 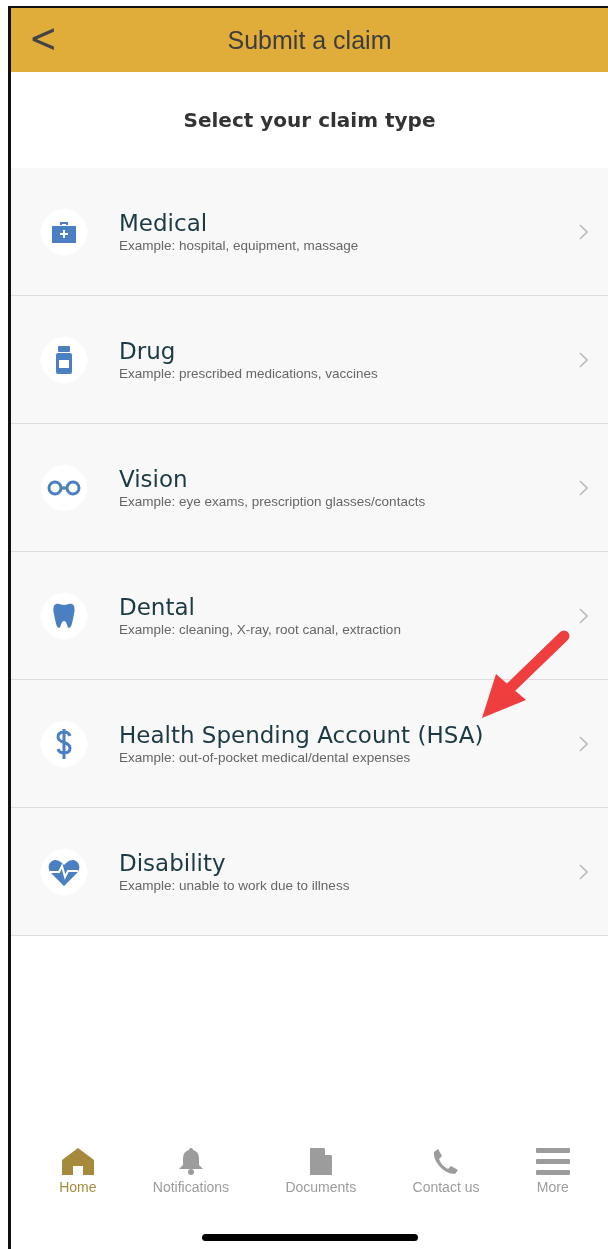 I want to click on claim-type-name: Vision, so click(x=154, y=479).